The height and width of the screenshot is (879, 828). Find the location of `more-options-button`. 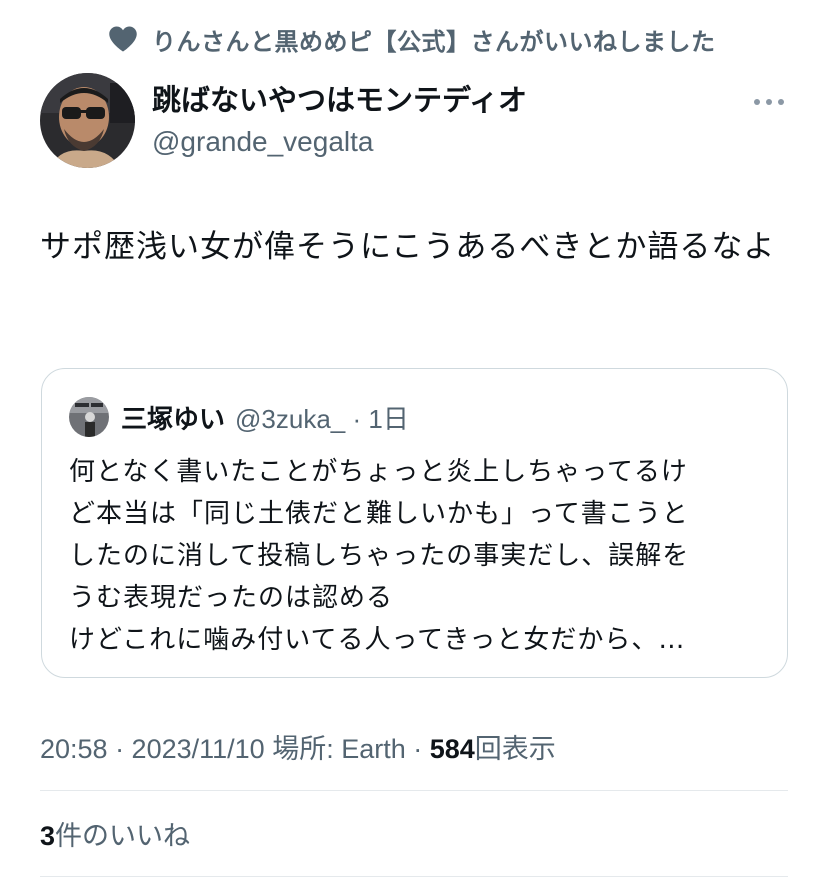

more-options-button is located at coordinates (769, 102).